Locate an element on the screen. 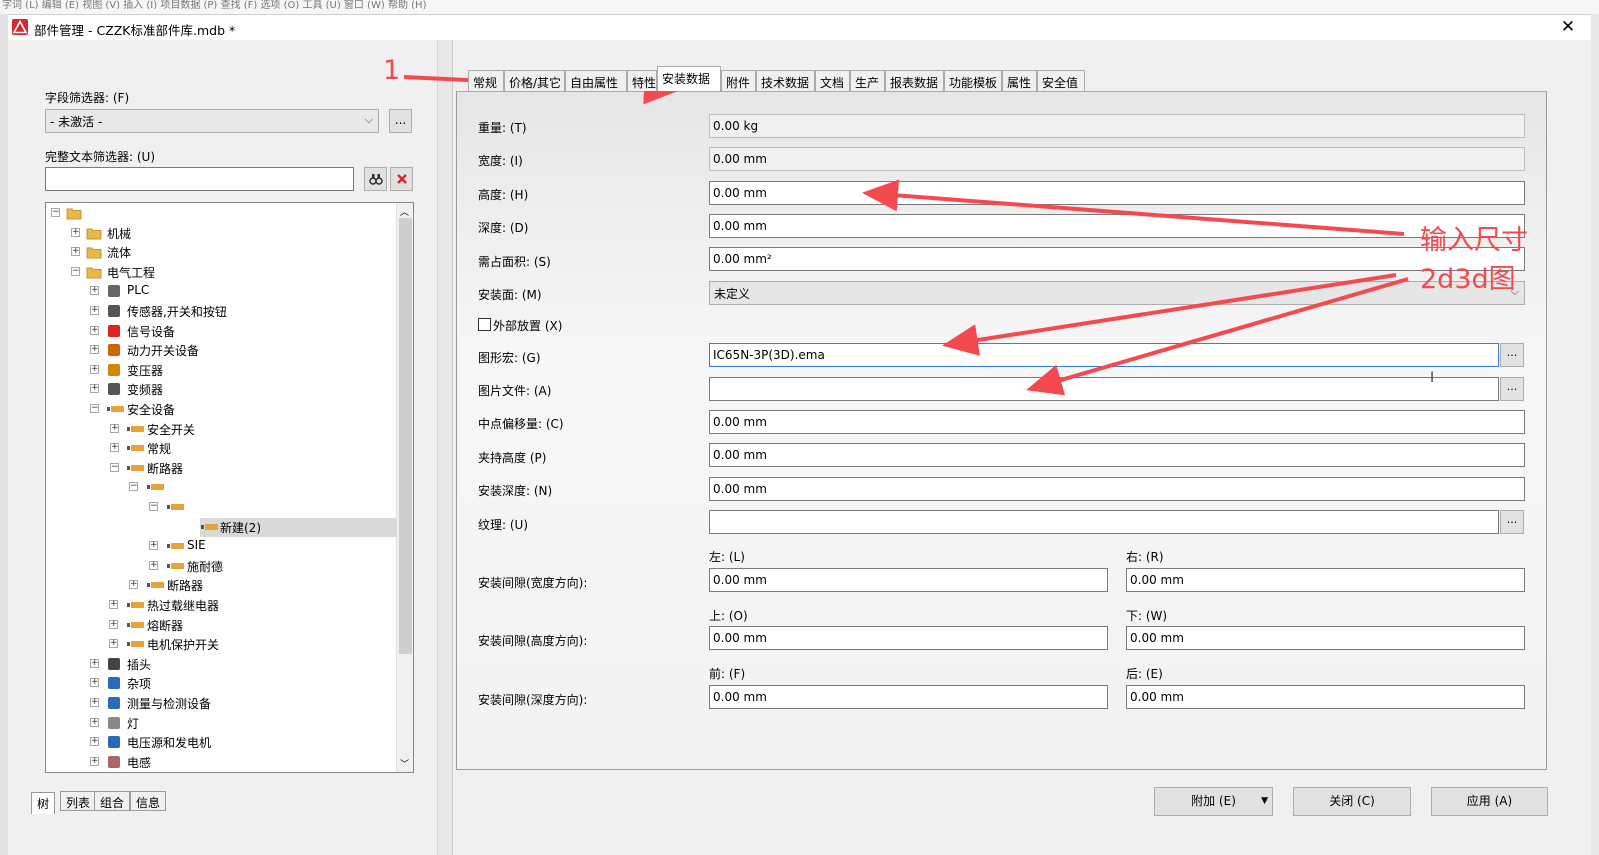 The height and width of the screenshot is (855, 1599). clear-filter-button is located at coordinates (401, 179).